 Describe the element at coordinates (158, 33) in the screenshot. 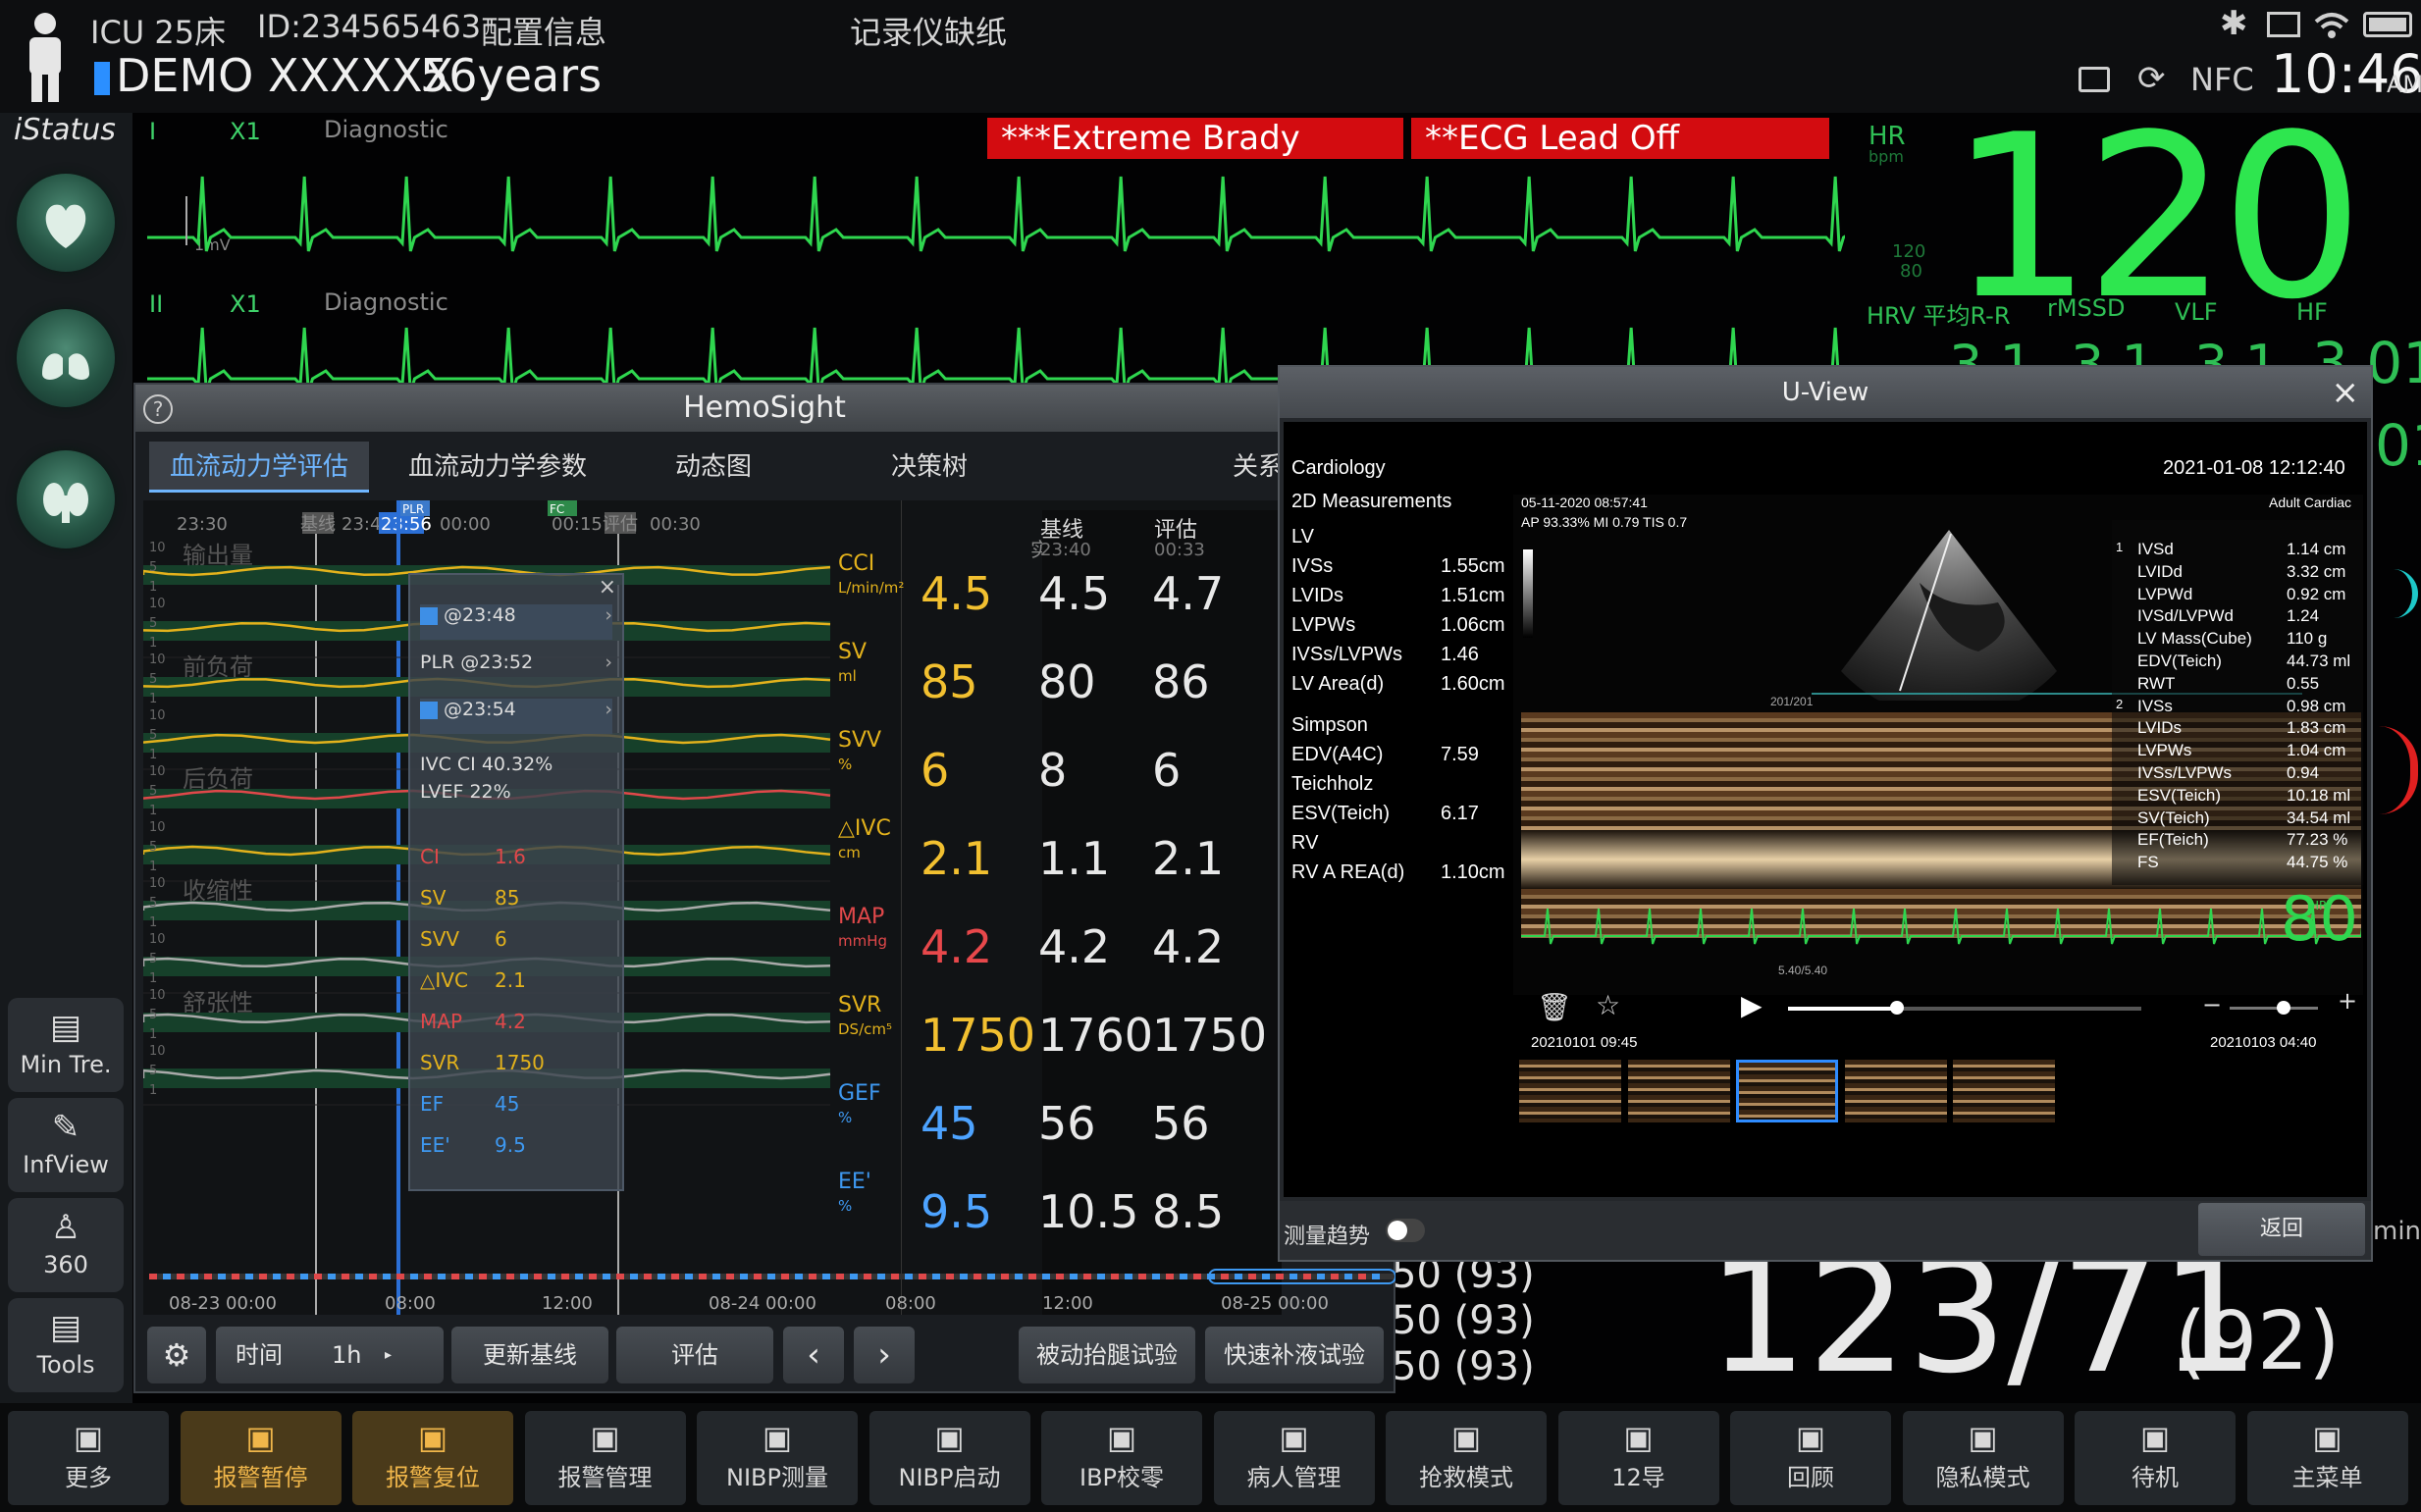

I see `bed-label: ICU 25床` at that location.